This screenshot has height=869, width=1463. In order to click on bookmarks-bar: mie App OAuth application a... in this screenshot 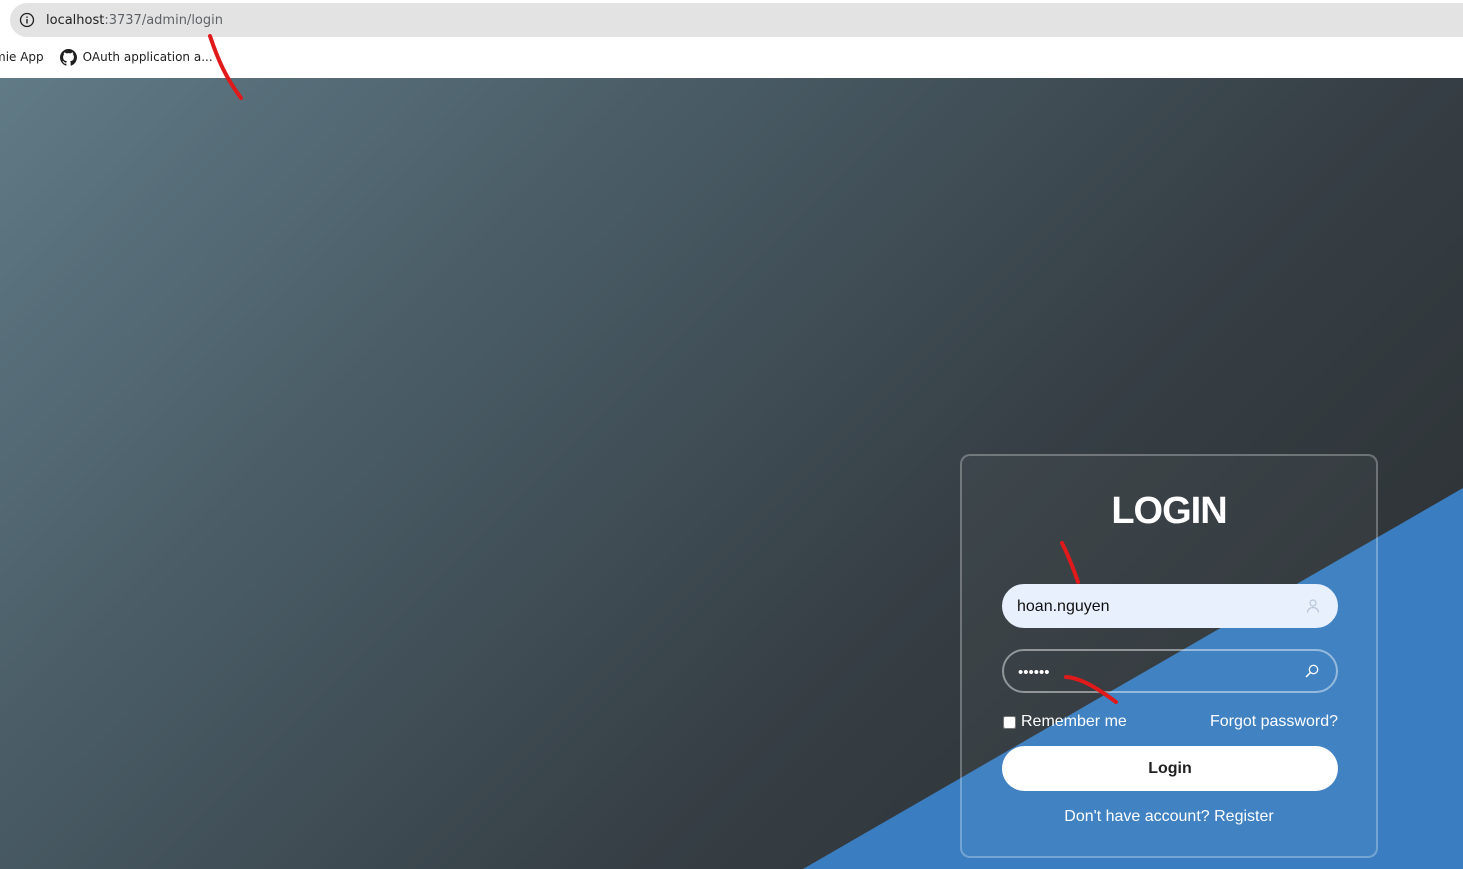, I will do `click(106, 57)`.